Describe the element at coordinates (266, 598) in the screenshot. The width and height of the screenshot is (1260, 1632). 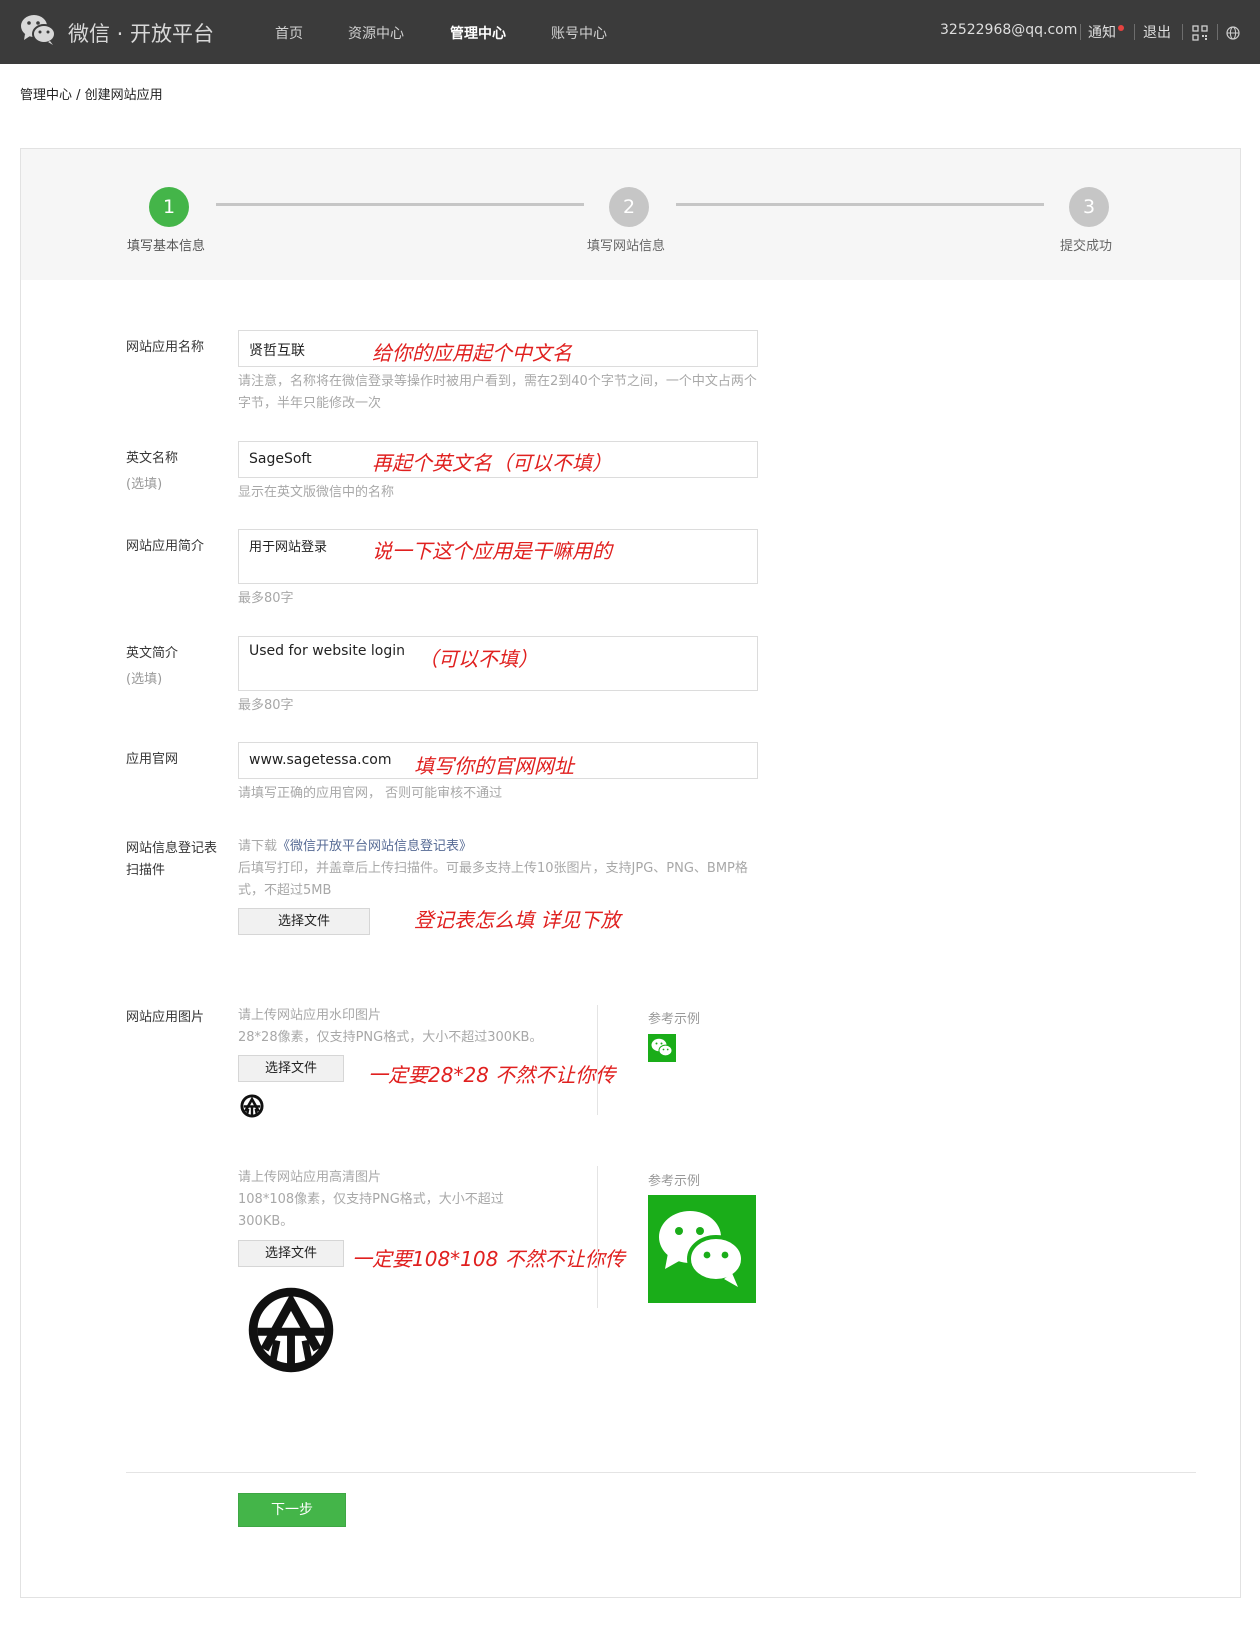
I see `intro-hint: 最多80字` at that location.